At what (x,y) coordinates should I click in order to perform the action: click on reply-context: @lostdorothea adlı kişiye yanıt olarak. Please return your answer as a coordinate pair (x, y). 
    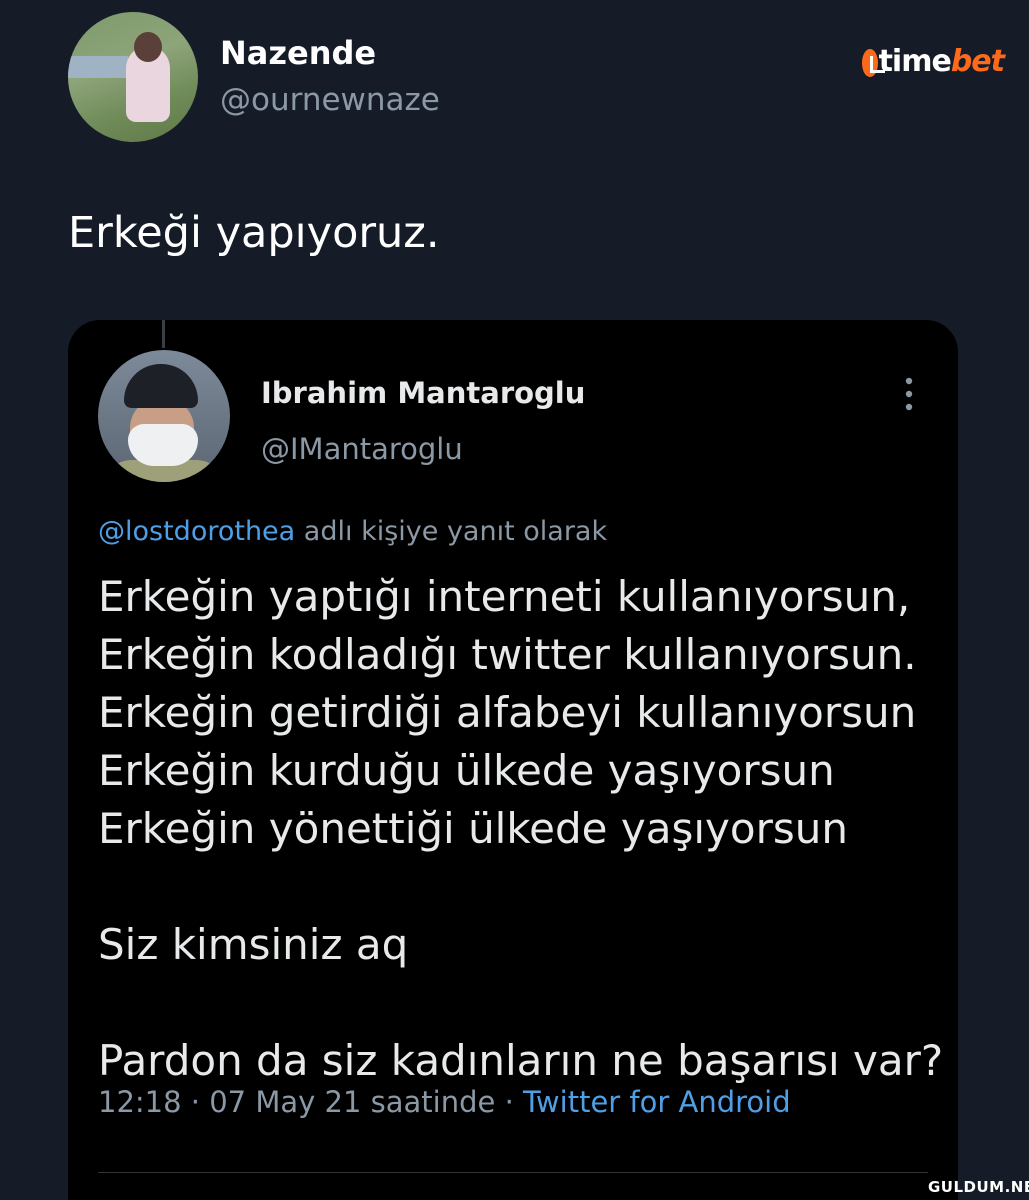
    Looking at the image, I should click on (352, 531).